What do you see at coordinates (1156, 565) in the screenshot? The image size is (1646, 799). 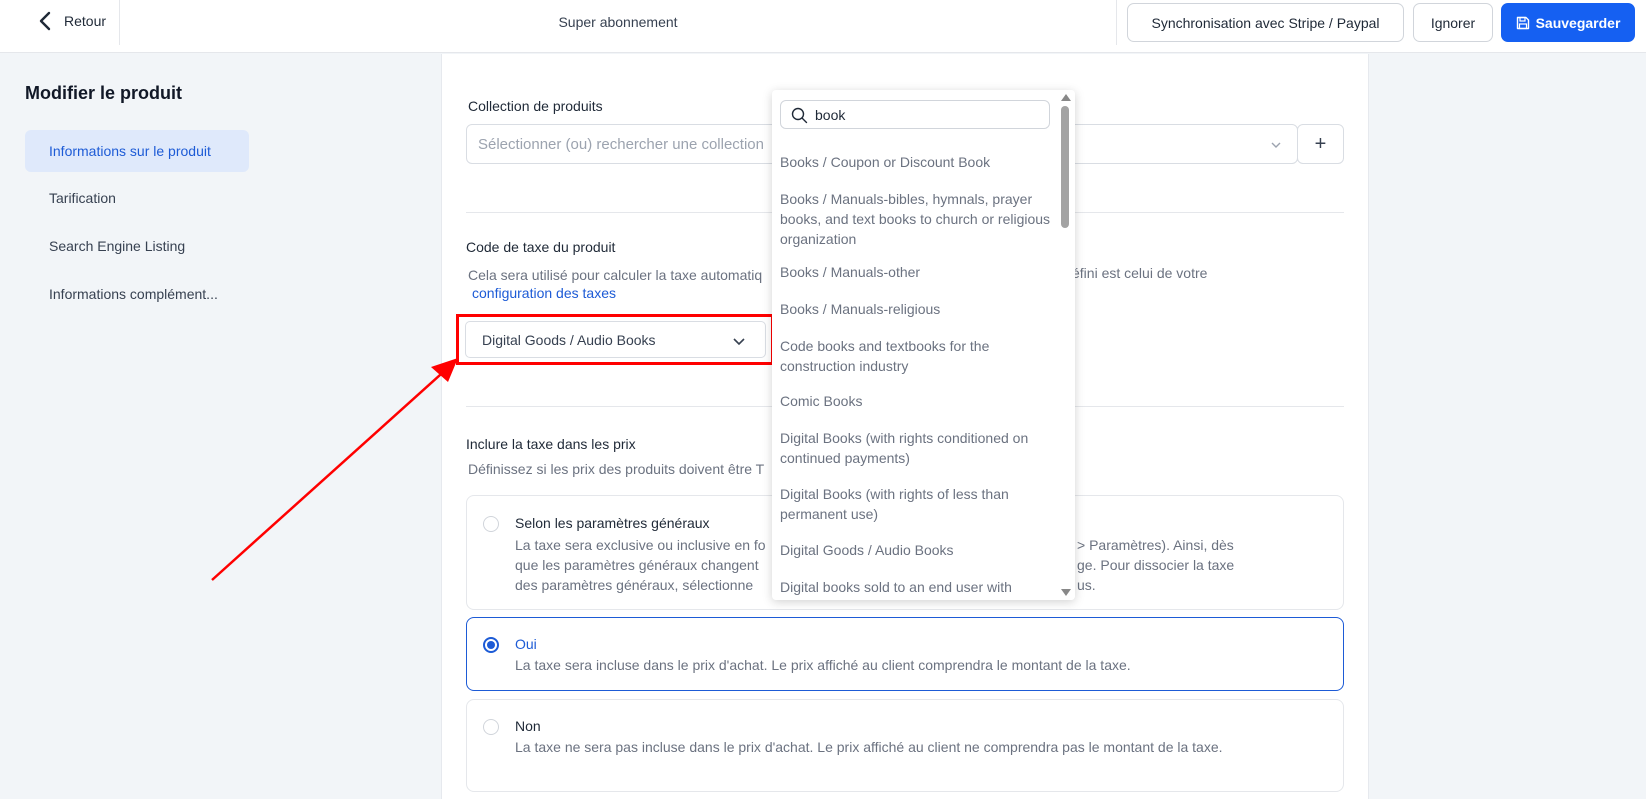 I see `option-text: ge. Pour dissocier la taxe` at bounding box center [1156, 565].